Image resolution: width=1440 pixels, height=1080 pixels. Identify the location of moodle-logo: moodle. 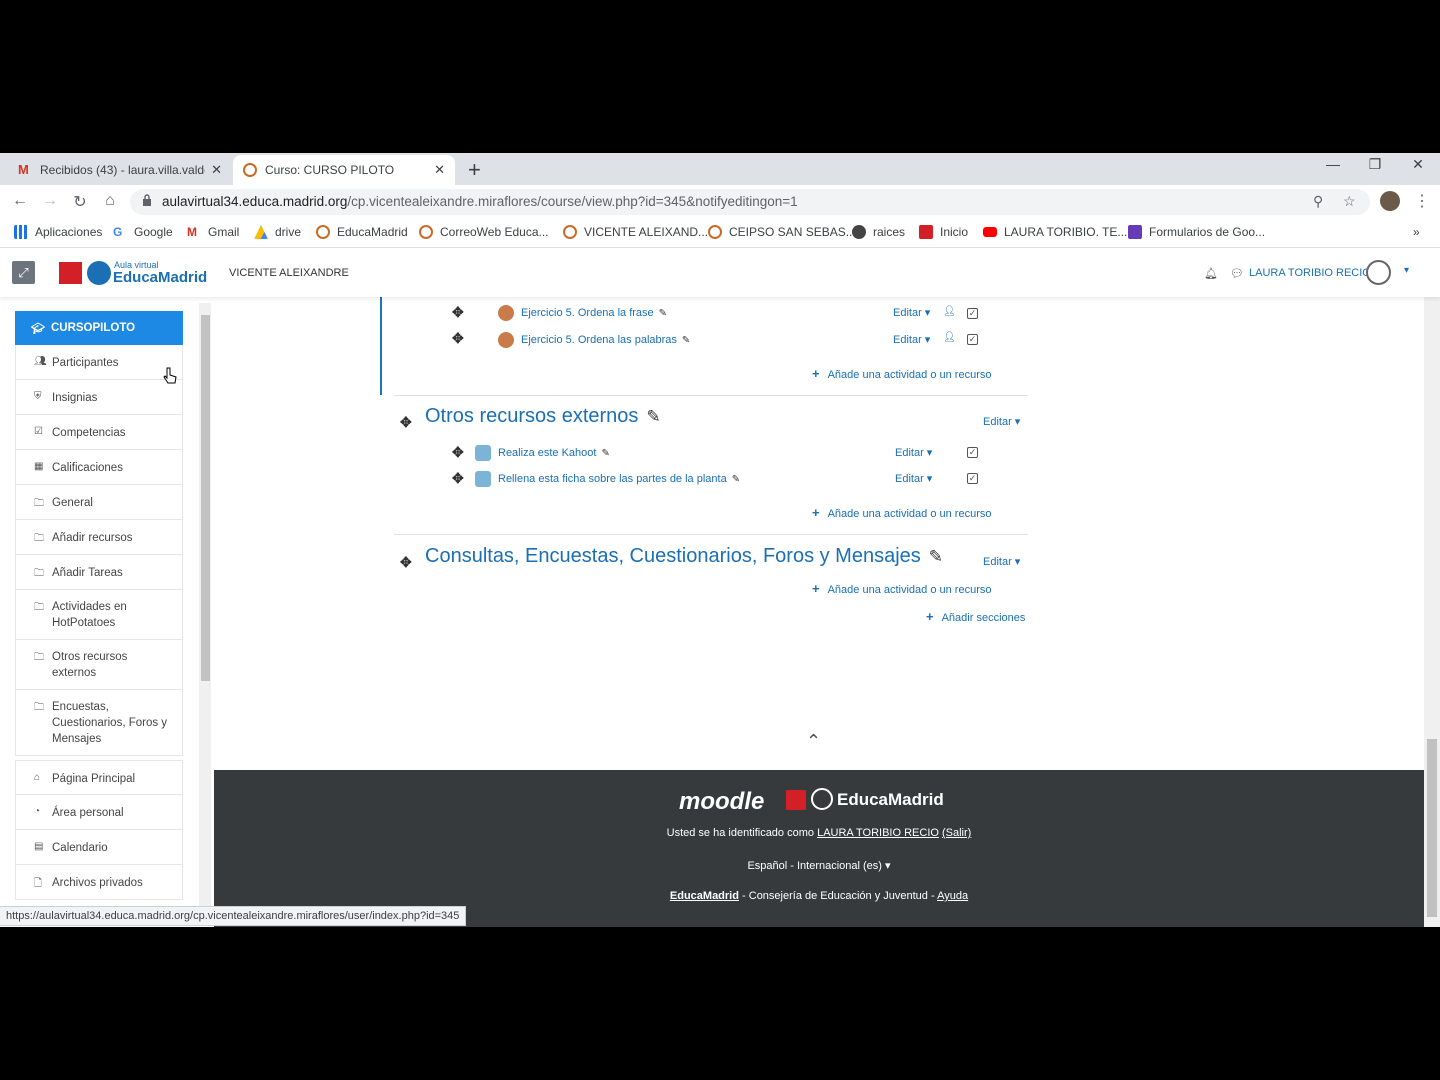
(721, 802).